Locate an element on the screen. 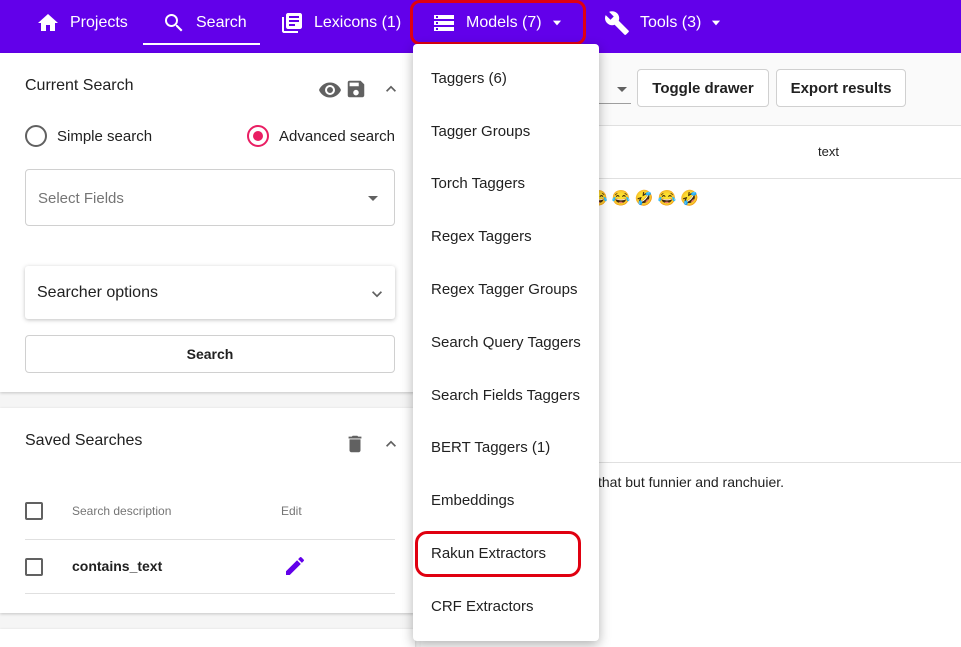 Image resolution: width=961 pixels, height=647 pixels. edit-saved-search-button is located at coordinates (295, 568).